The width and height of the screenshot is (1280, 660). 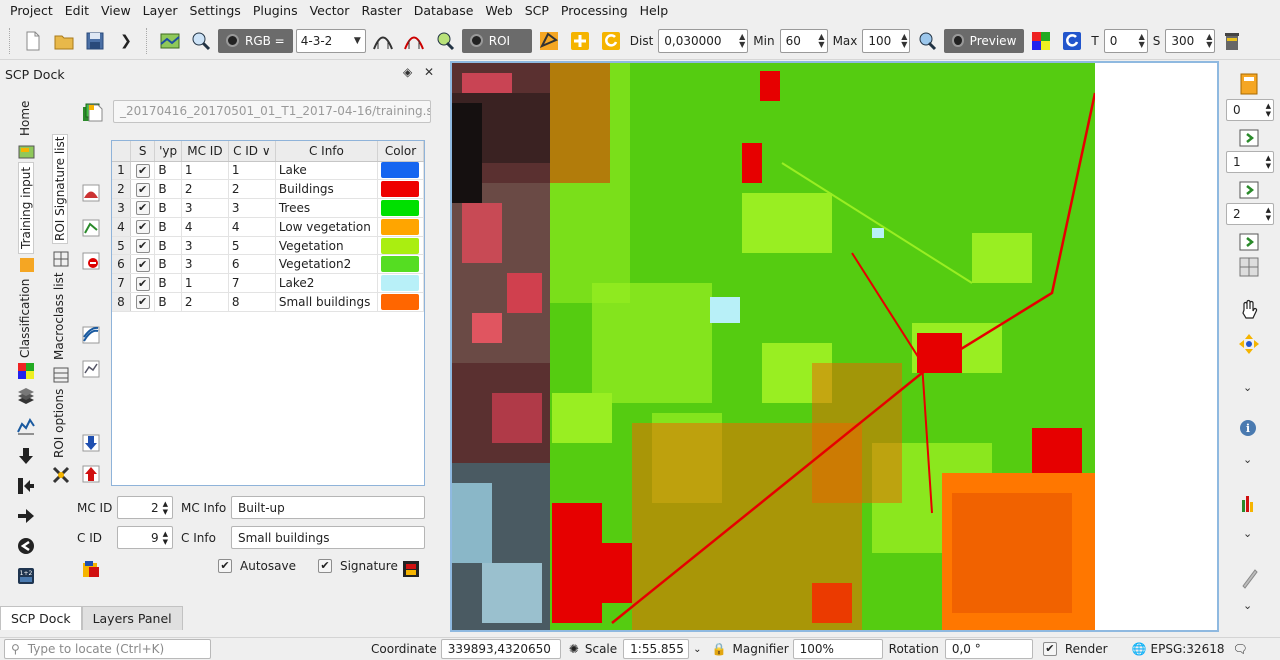 I want to click on band-spinbox-1: 0 ▲ ▼, so click(x=1250, y=110).